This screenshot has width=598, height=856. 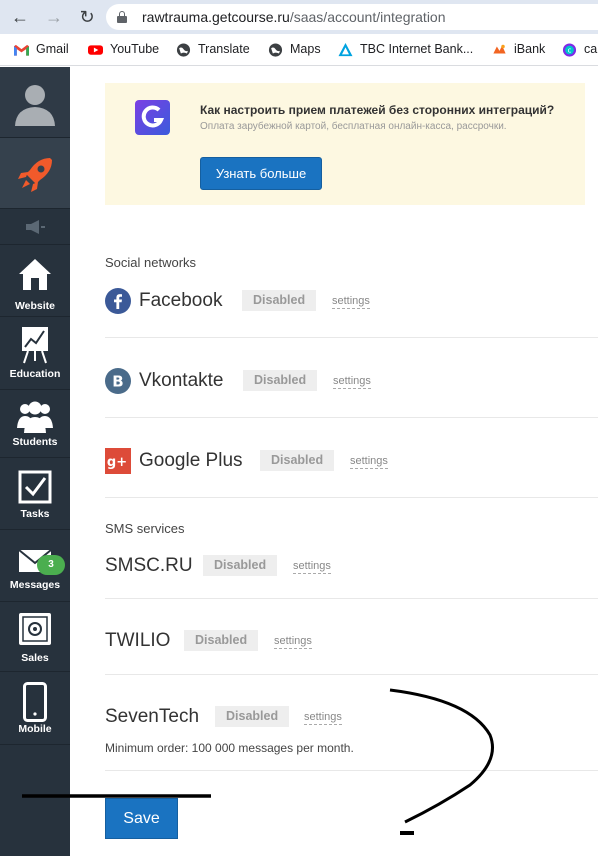 I want to click on sidebar-item-education: Education, so click(x=35, y=353).